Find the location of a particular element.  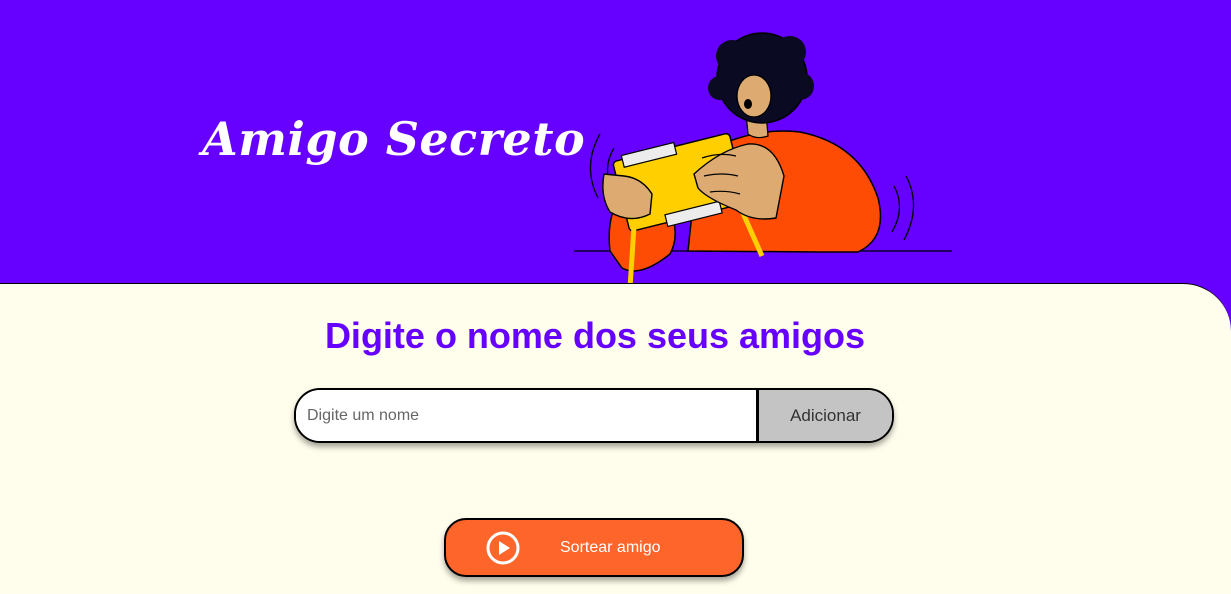

draw-friend-label: Sortear amigo is located at coordinates (610, 547).